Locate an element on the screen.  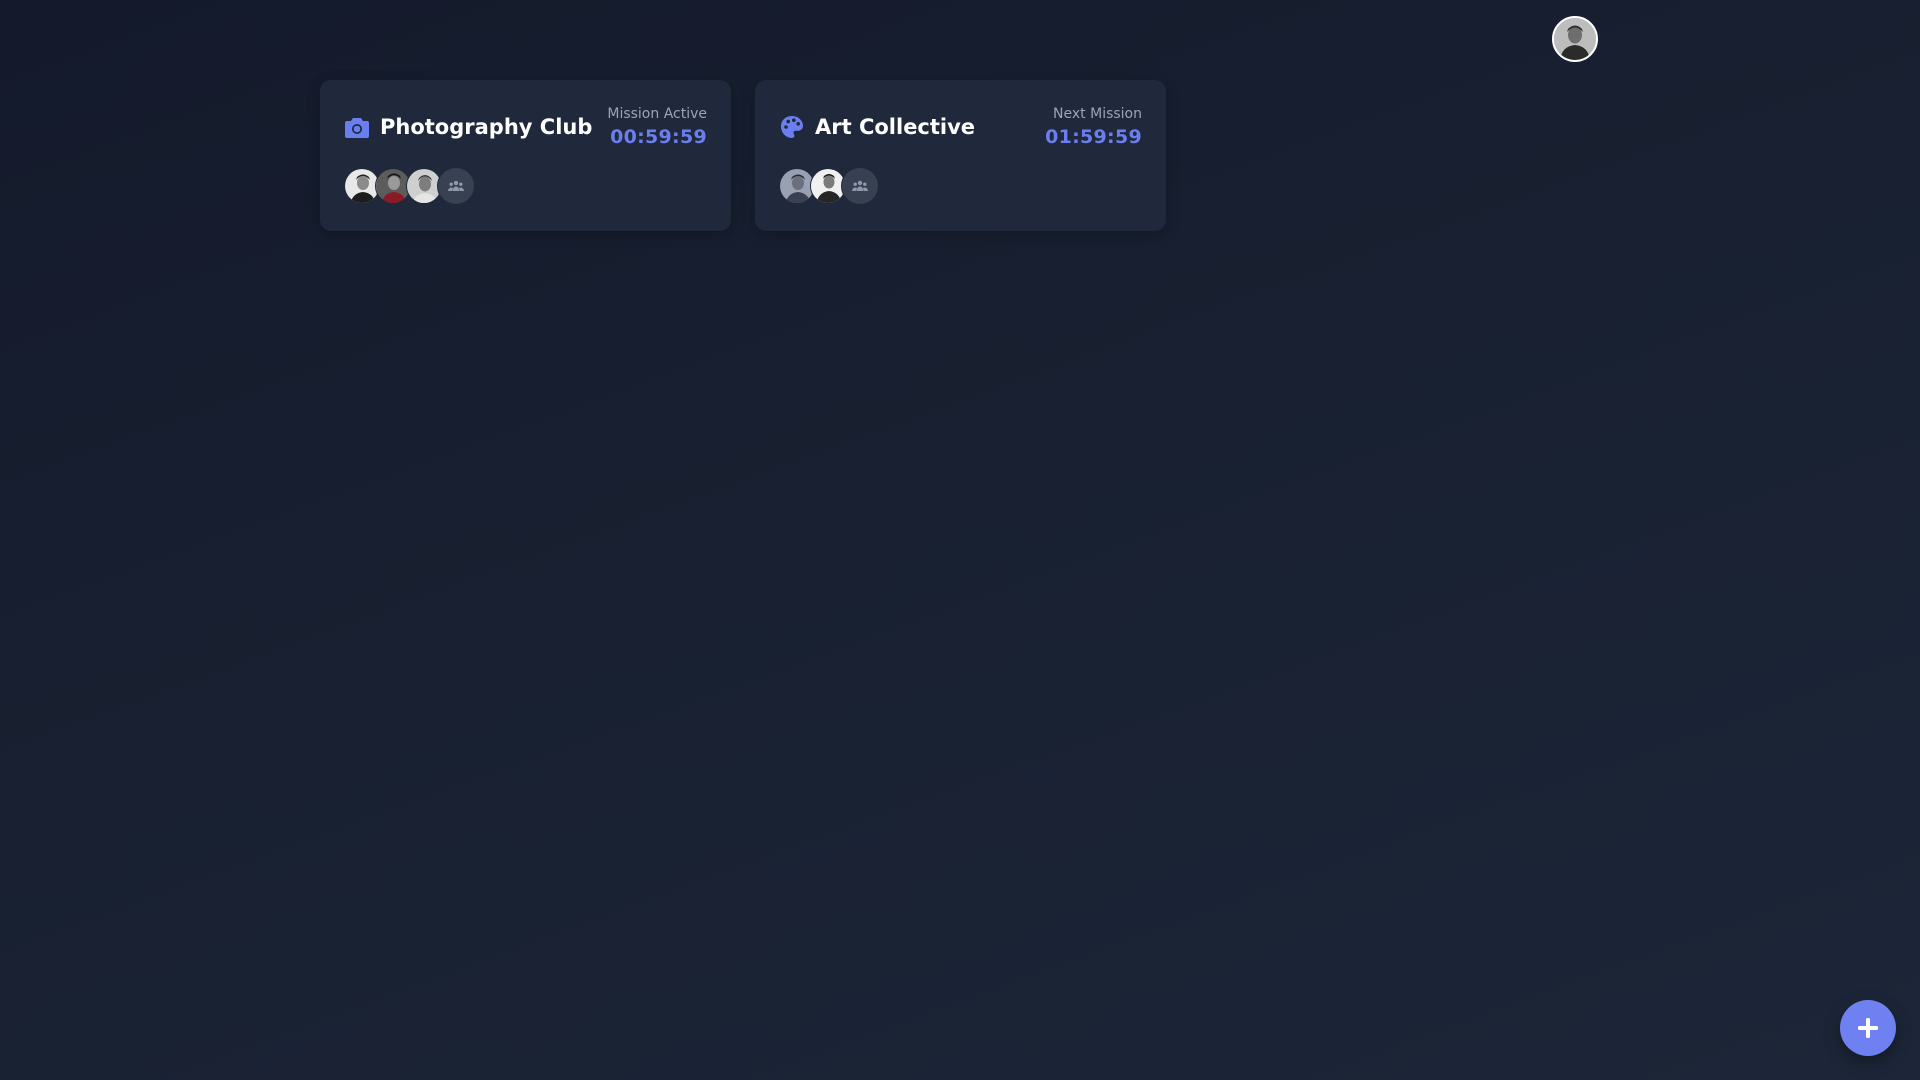
mission-countdown: 01:59:59 is located at coordinates (1093, 137).